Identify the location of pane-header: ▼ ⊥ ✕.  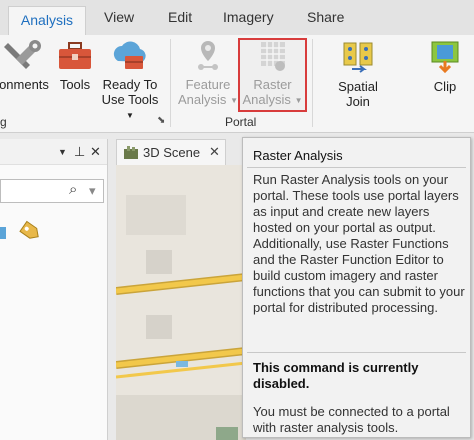
(53, 152).